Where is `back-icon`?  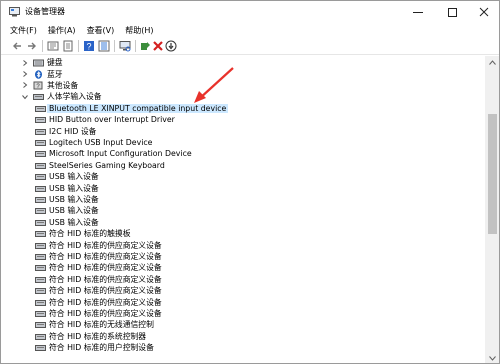
back-icon is located at coordinates (17, 46).